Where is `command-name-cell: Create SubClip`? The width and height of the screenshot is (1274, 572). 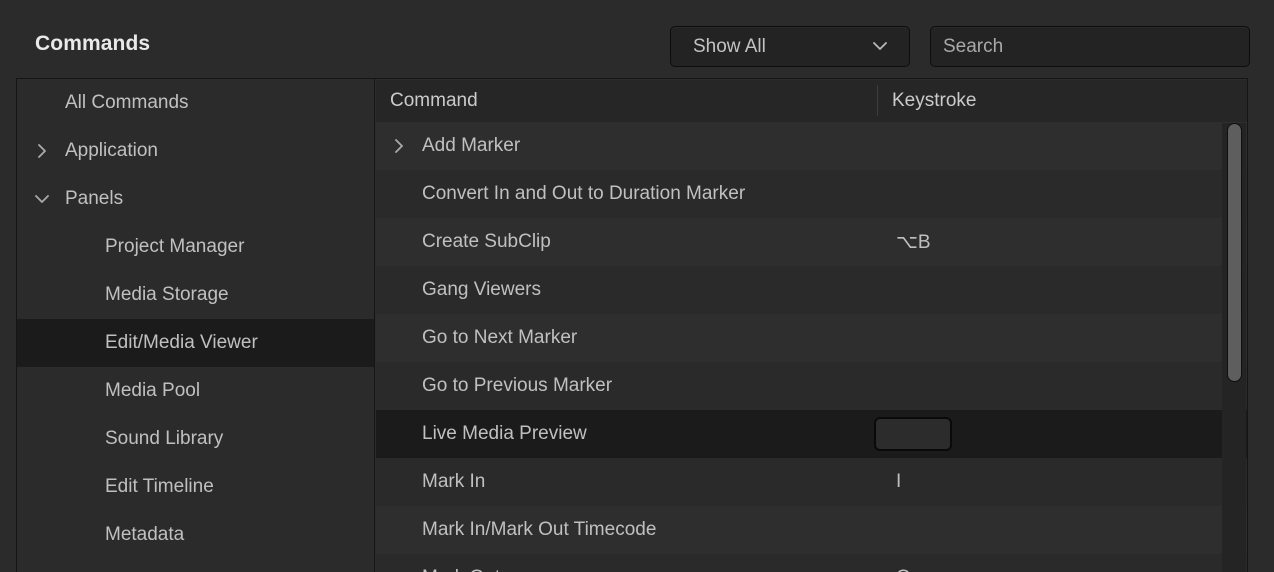
command-name-cell: Create SubClip is located at coordinates (486, 241).